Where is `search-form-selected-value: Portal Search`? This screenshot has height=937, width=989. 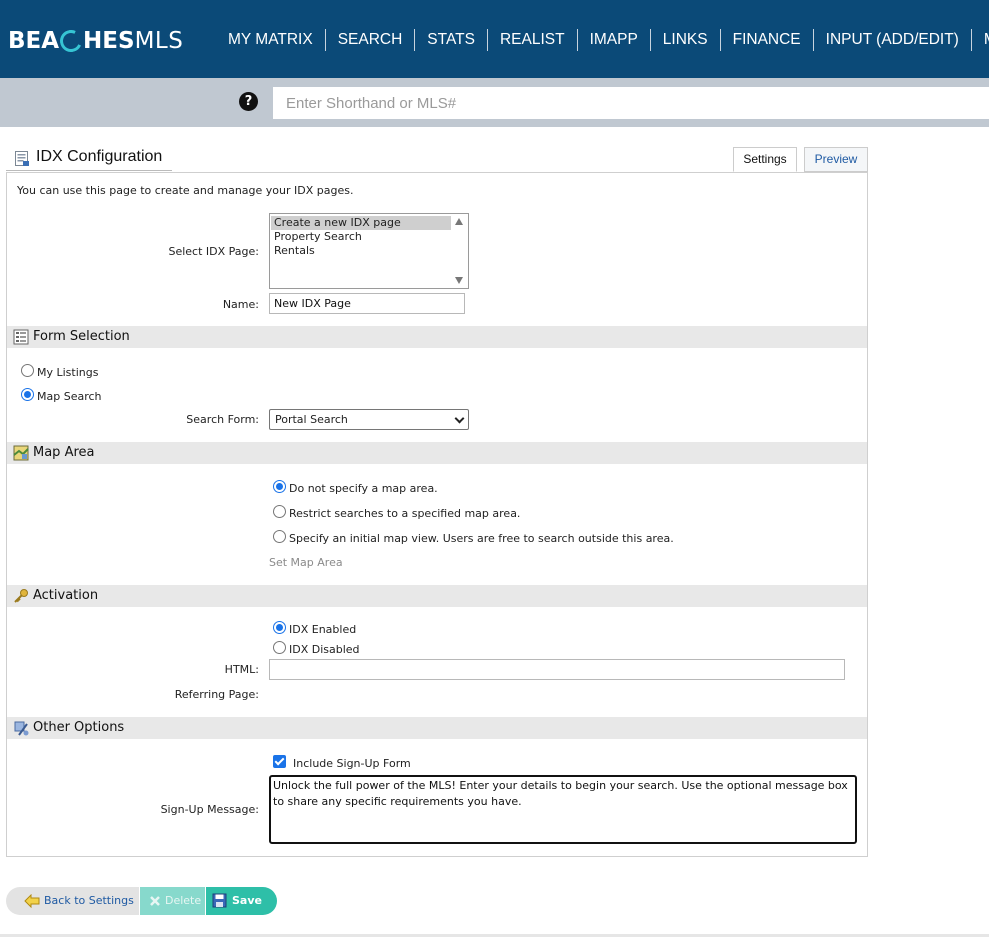
search-form-selected-value: Portal Search is located at coordinates (311, 419).